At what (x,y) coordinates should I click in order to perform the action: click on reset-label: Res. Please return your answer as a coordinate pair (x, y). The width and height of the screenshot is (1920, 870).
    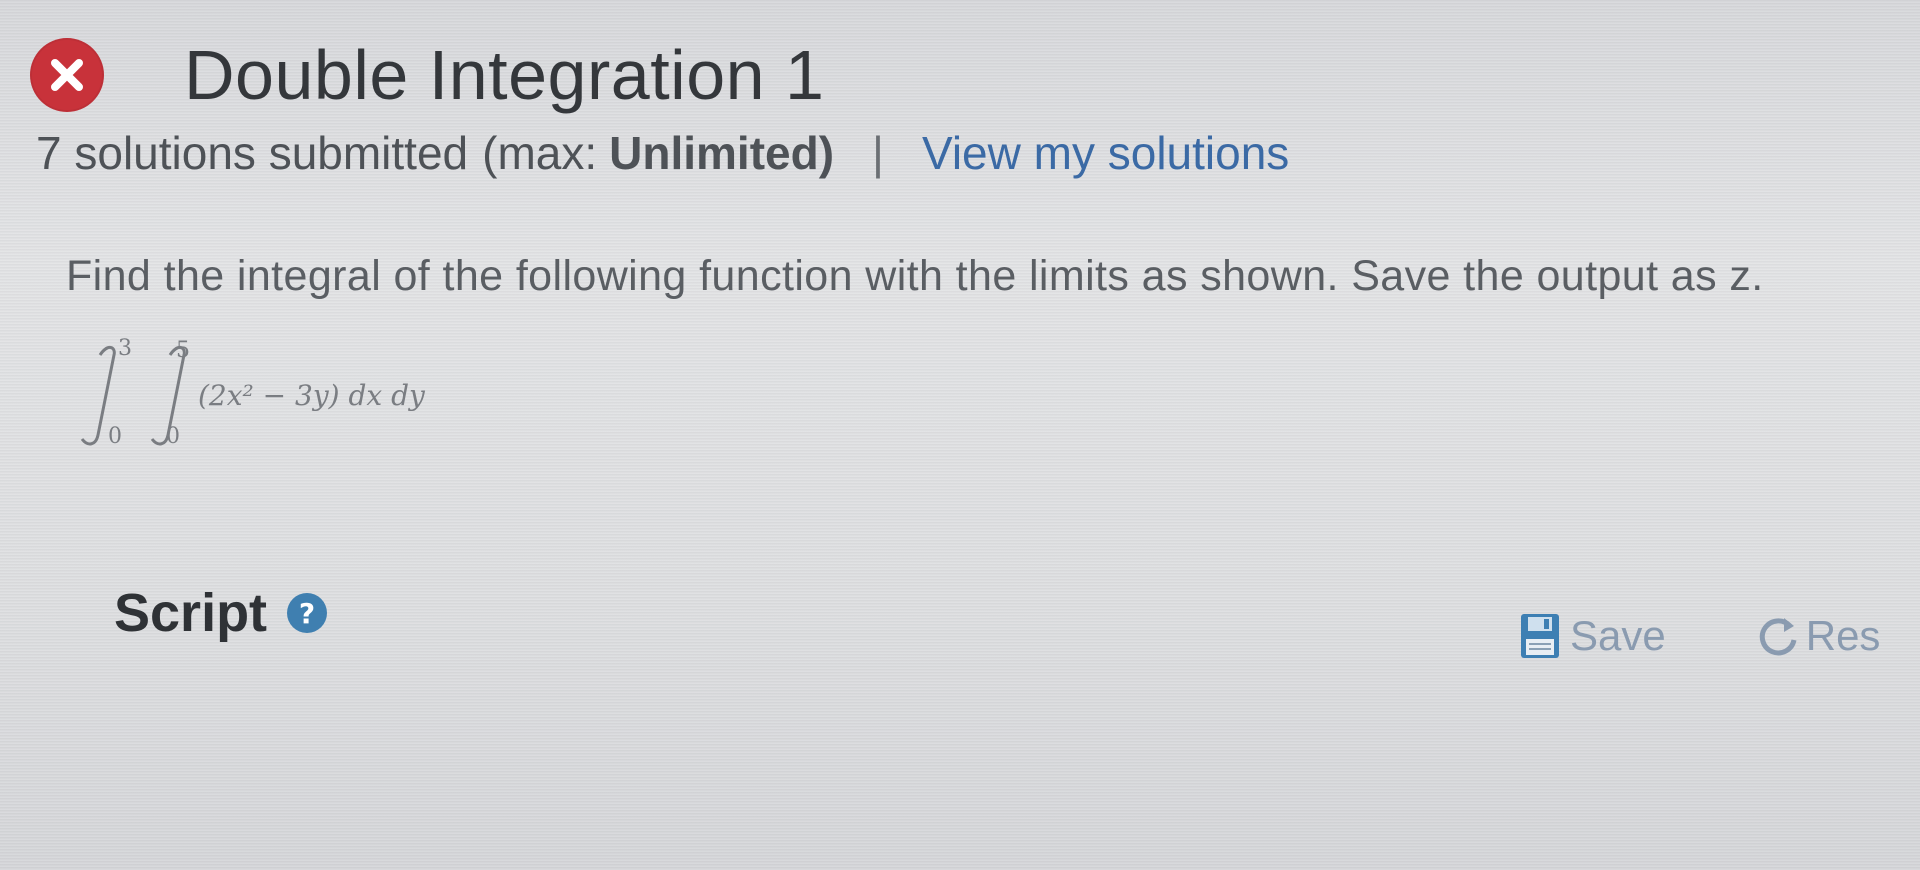
    Looking at the image, I should click on (1843, 635).